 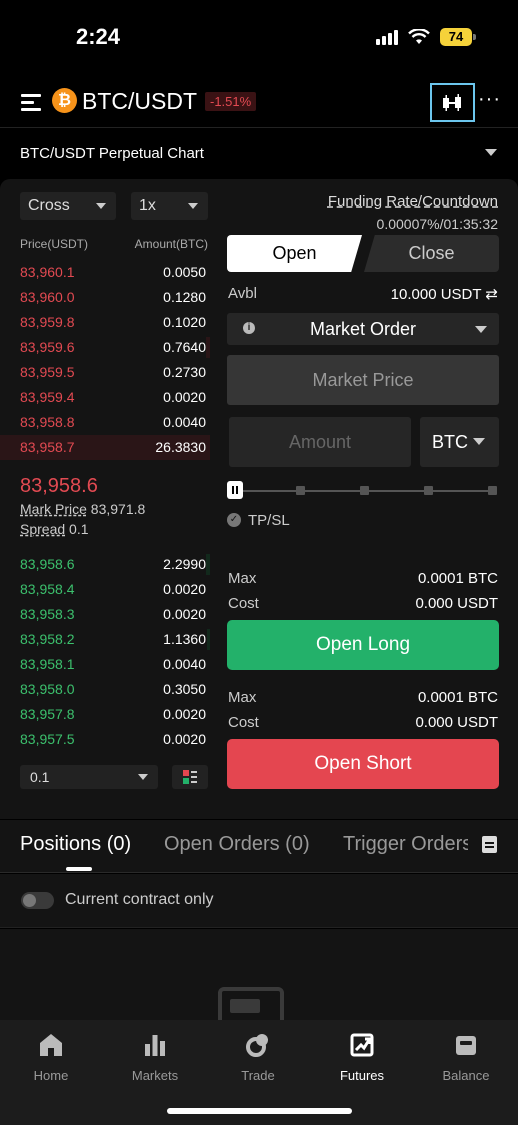 What do you see at coordinates (362, 1057) in the screenshot?
I see `nav-futures: Futures` at bounding box center [362, 1057].